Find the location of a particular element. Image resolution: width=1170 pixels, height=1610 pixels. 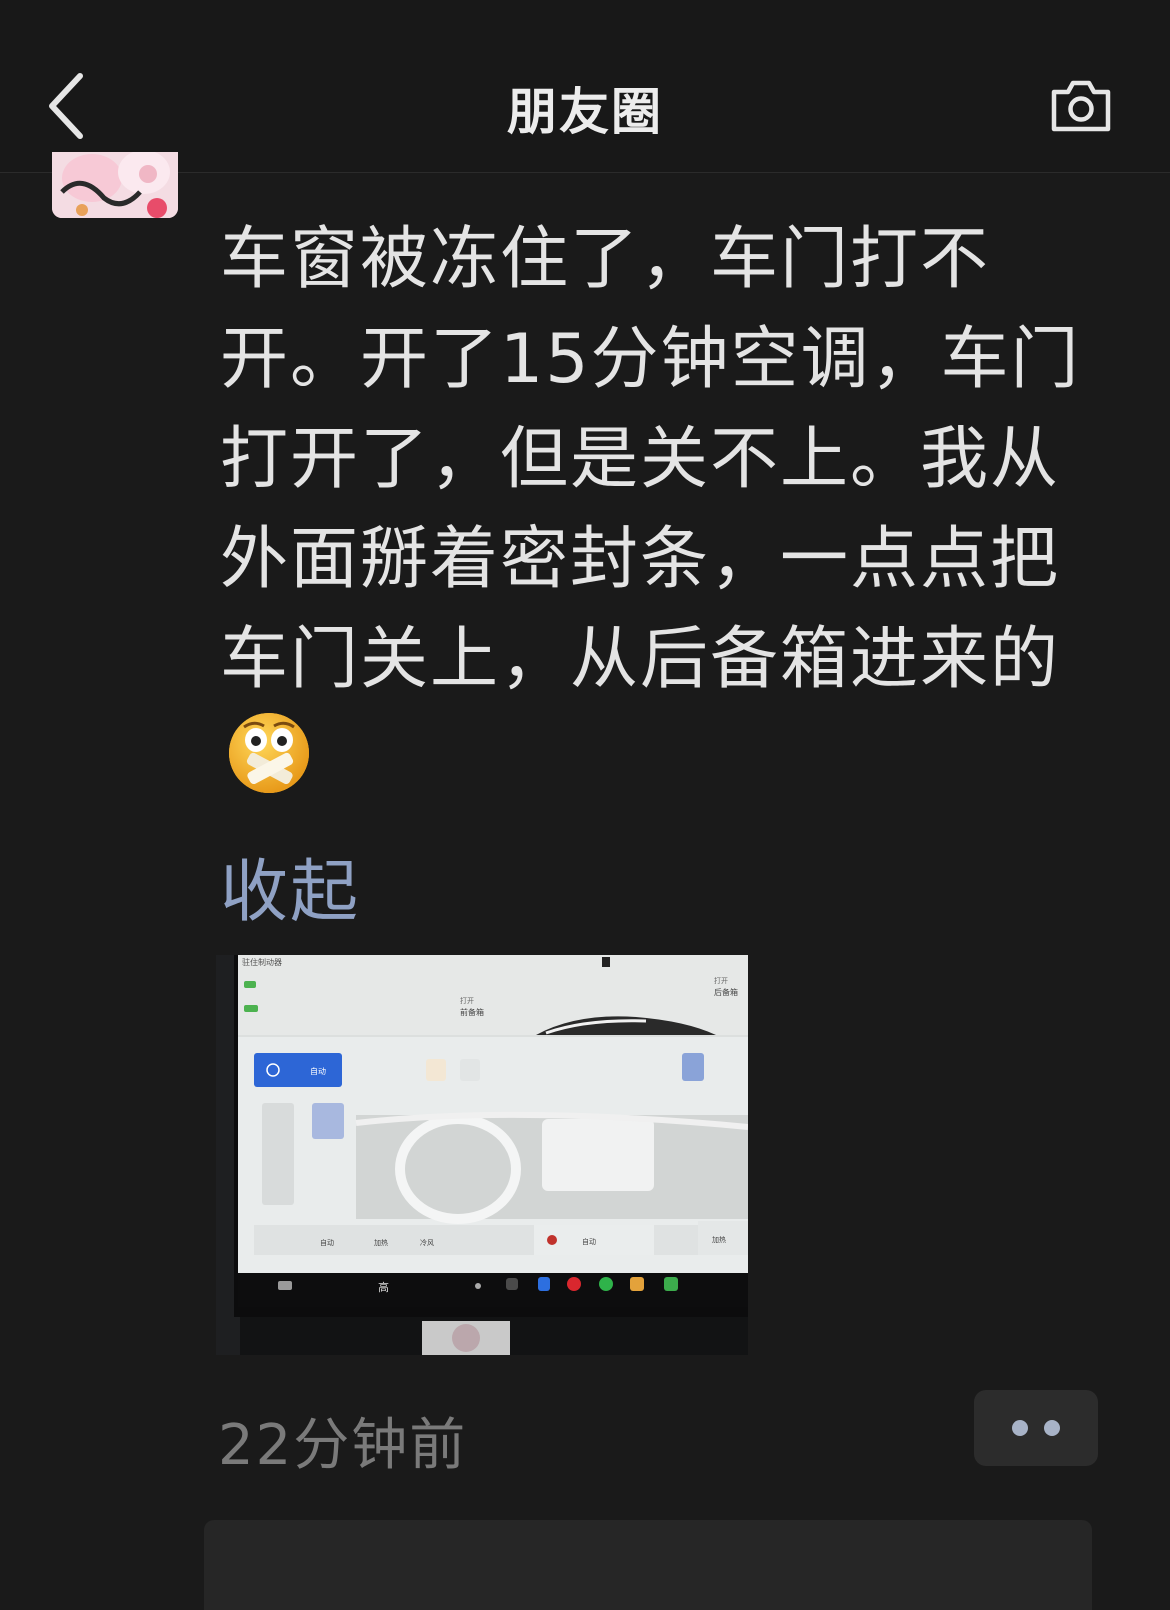

camera-button is located at coordinates (1081, 106).